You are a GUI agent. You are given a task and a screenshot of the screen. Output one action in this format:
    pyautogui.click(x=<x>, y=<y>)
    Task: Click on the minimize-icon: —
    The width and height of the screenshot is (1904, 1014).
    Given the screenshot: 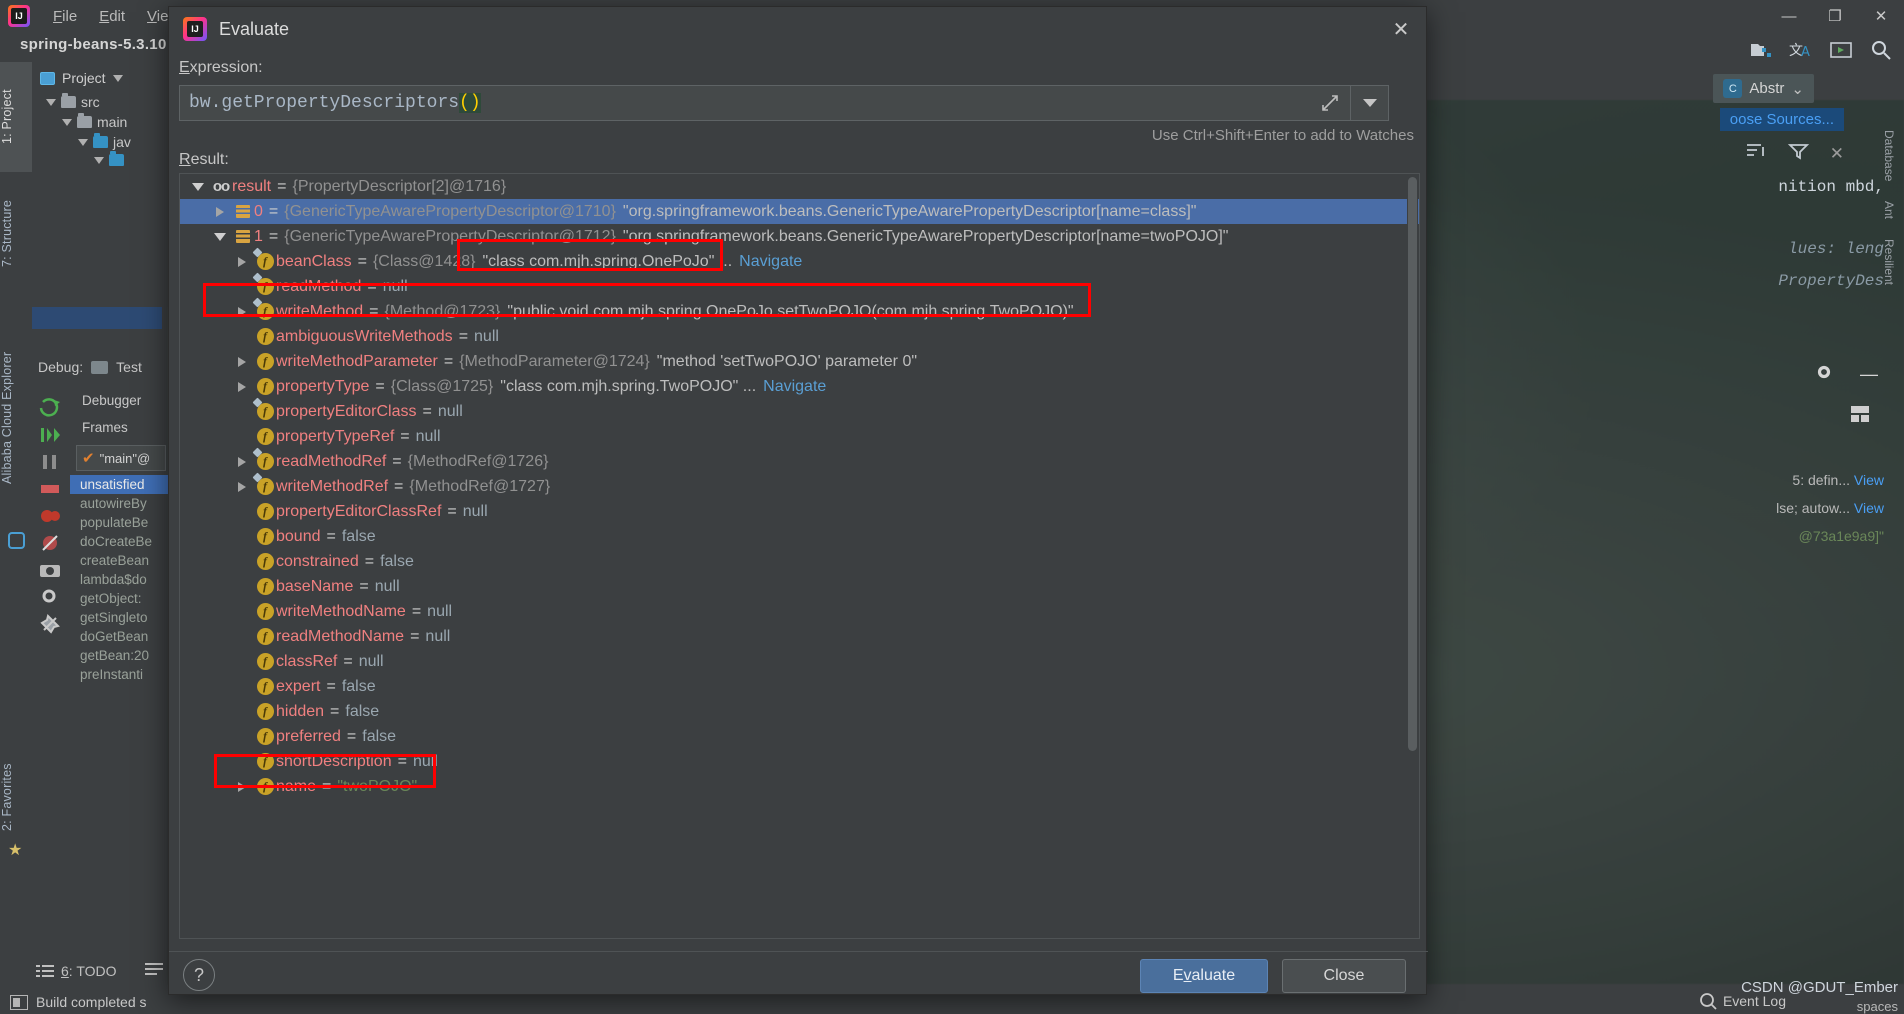 What is the action you would take?
    pyautogui.click(x=1789, y=16)
    